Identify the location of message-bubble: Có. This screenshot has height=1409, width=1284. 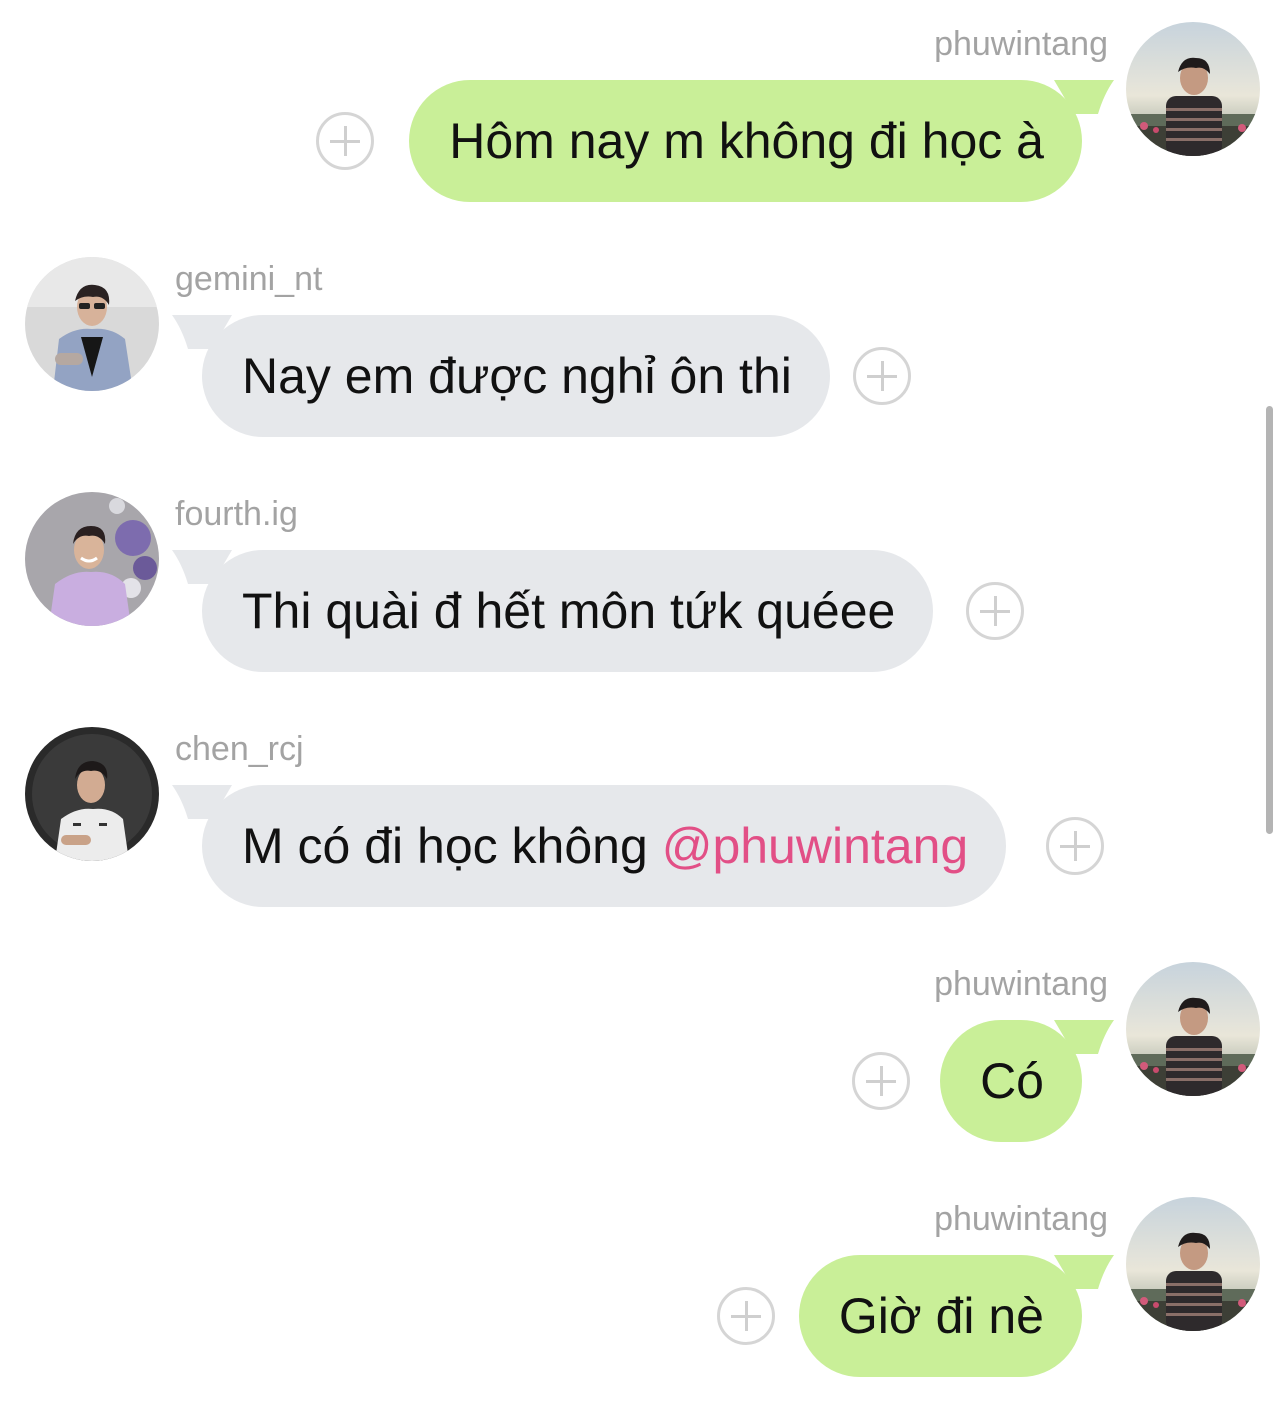
(1027, 1081).